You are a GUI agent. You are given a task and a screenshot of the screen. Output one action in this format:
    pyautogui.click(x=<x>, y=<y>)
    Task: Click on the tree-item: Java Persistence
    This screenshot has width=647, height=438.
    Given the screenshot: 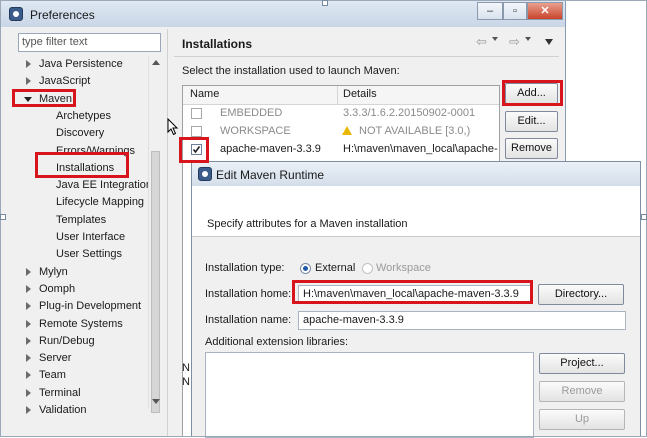 What is the action you would take?
    pyautogui.click(x=81, y=64)
    